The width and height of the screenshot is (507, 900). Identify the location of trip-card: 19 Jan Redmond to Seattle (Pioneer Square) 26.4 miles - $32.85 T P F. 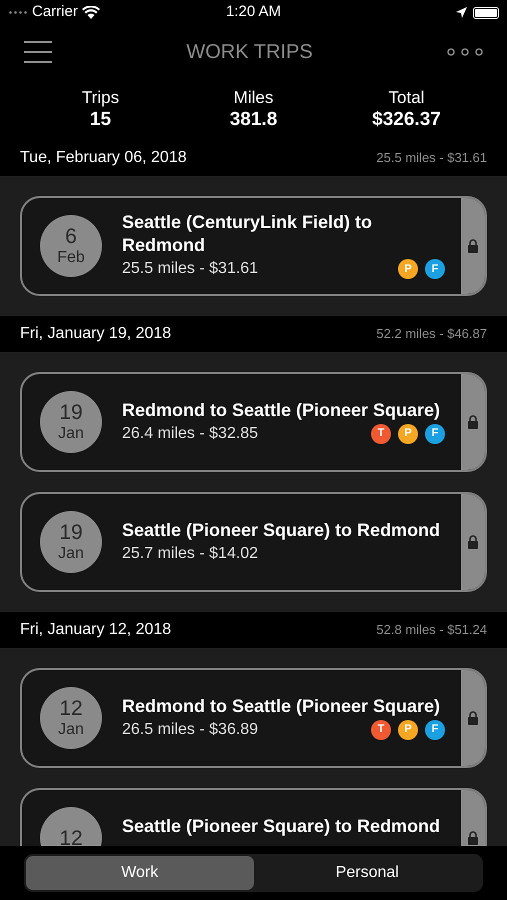
(253, 422).